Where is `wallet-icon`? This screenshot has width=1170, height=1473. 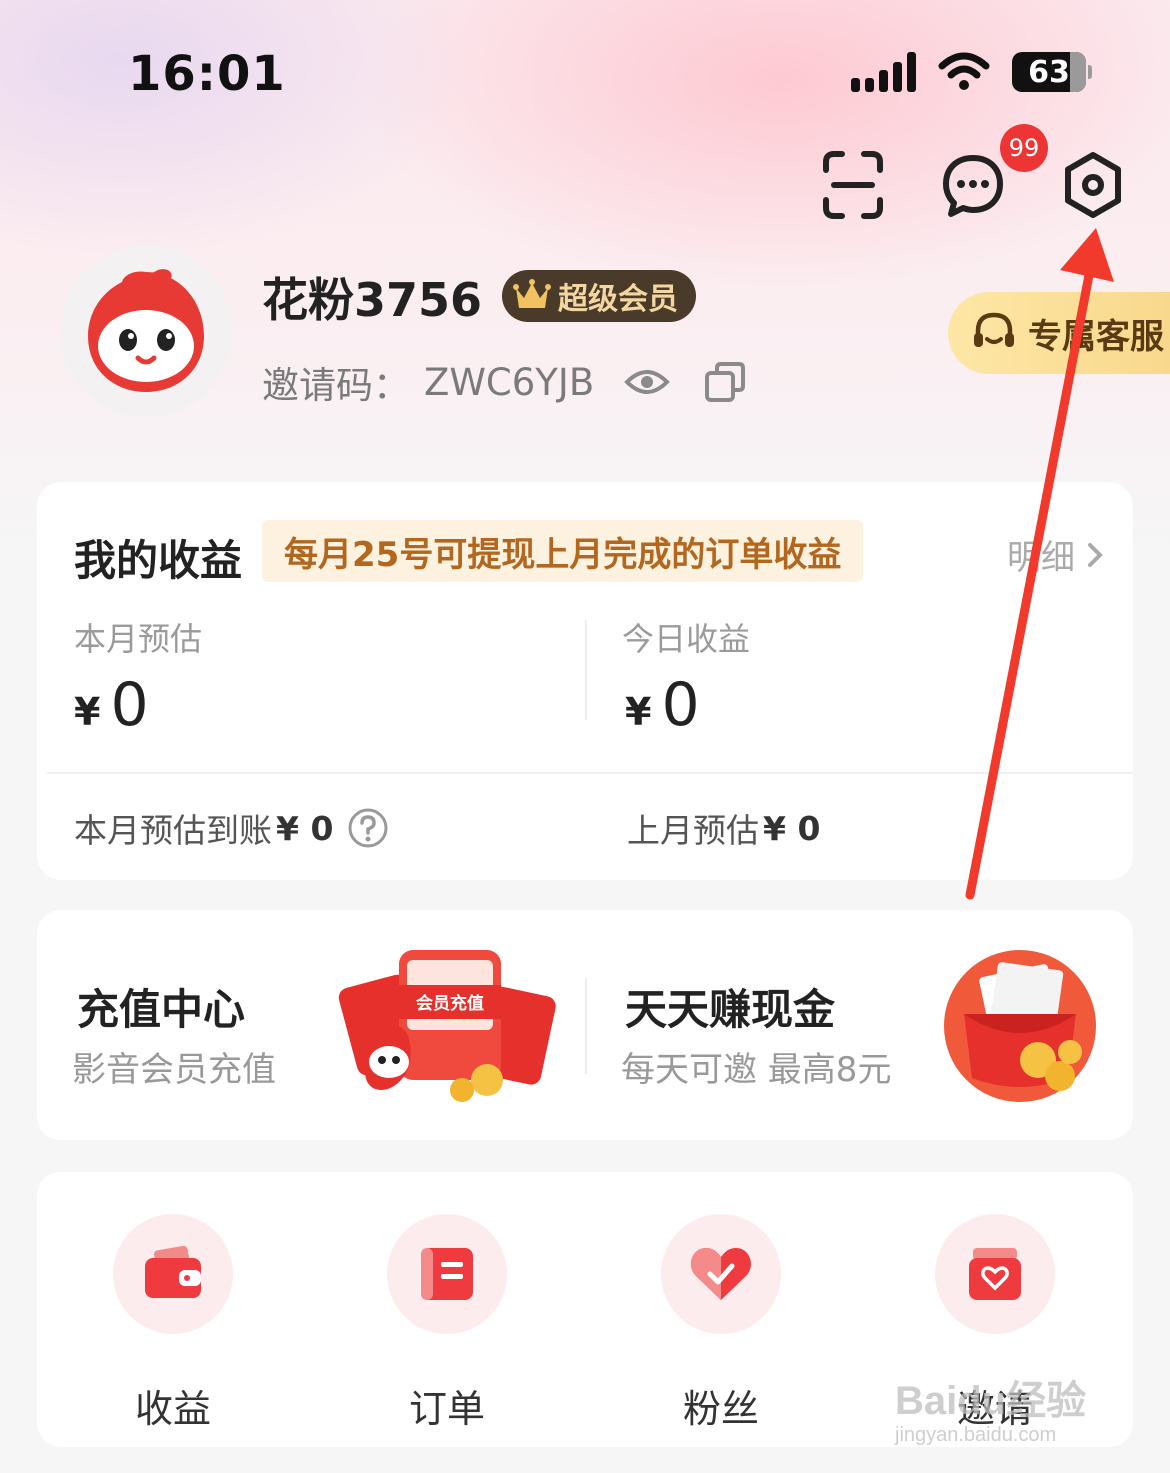 wallet-icon is located at coordinates (173, 1272).